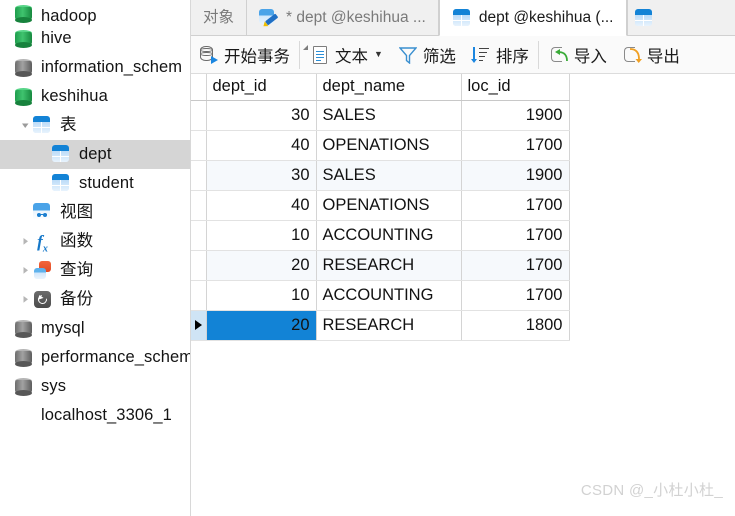  I want to click on tab-: 对象, so click(219, 17).